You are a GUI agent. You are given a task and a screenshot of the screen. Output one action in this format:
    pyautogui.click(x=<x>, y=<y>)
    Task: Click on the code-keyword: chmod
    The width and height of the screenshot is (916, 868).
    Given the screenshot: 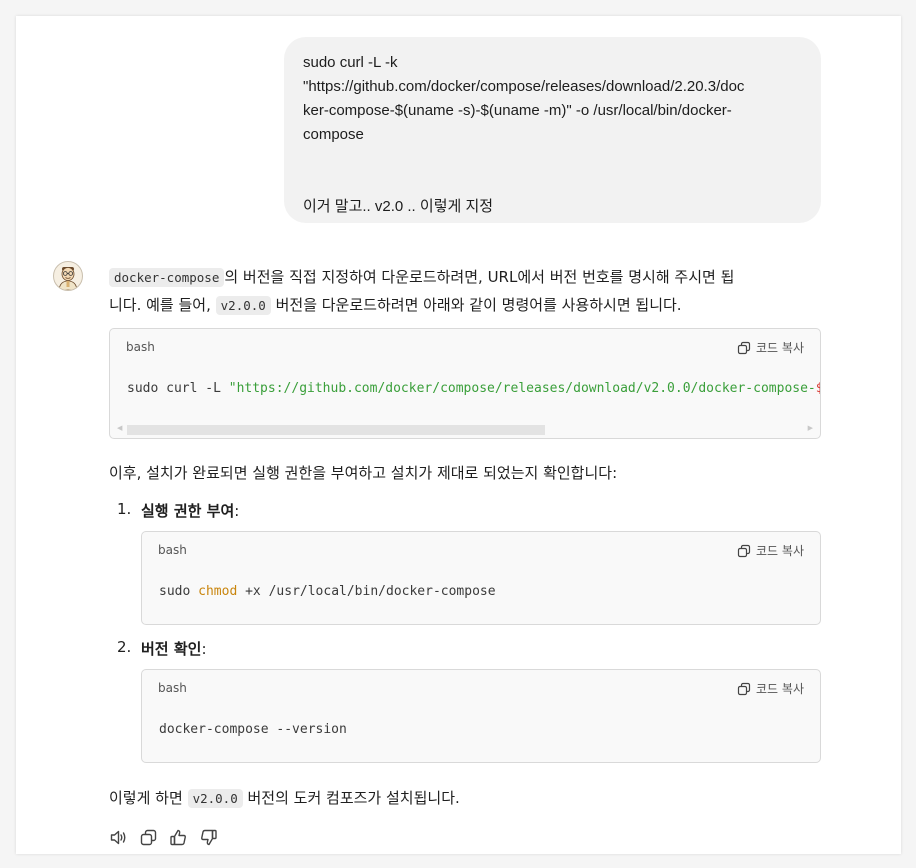 What is the action you would take?
    pyautogui.click(x=218, y=591)
    